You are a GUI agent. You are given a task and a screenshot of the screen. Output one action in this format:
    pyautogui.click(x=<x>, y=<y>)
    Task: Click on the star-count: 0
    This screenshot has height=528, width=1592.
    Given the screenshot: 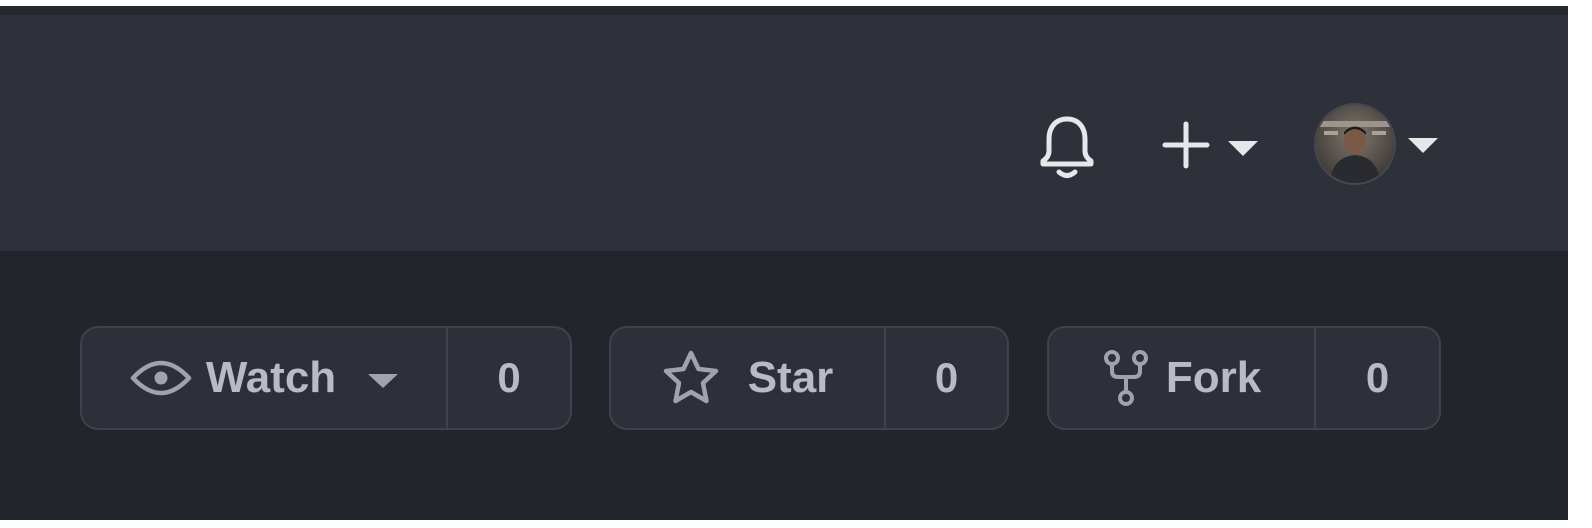 What is the action you would take?
    pyautogui.click(x=946, y=377)
    